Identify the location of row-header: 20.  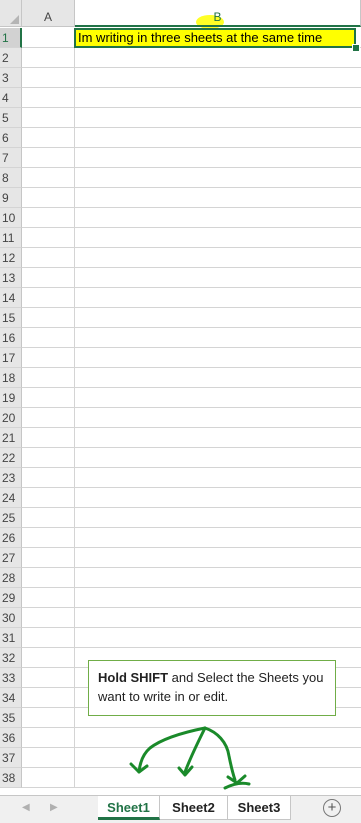
(11, 418).